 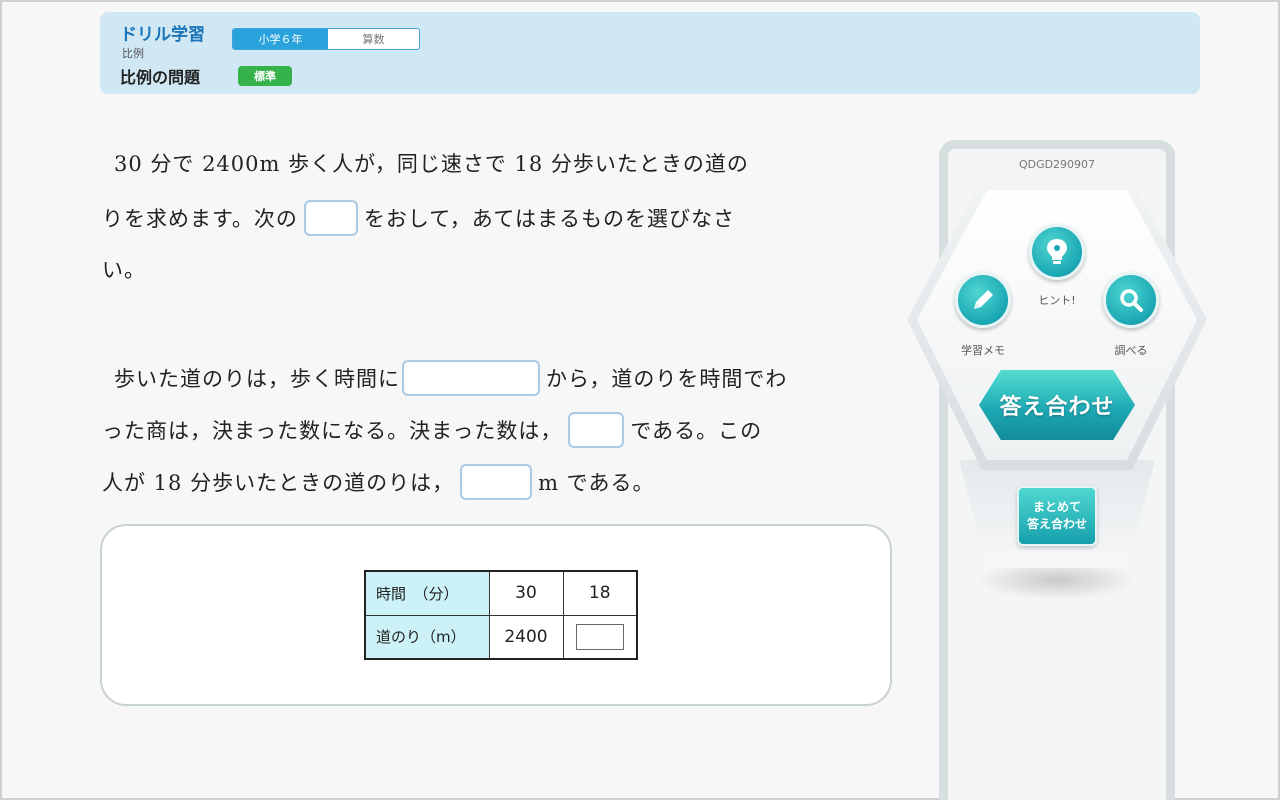 I want to click on table-row: 時間 （分） 30 18, so click(x=501, y=593).